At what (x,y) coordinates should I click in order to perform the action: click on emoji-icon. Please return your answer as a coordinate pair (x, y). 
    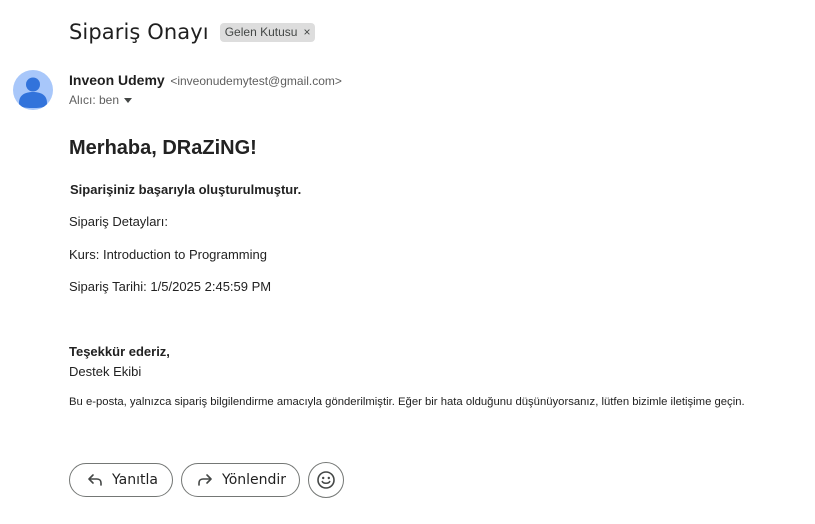
    Looking at the image, I should click on (326, 480).